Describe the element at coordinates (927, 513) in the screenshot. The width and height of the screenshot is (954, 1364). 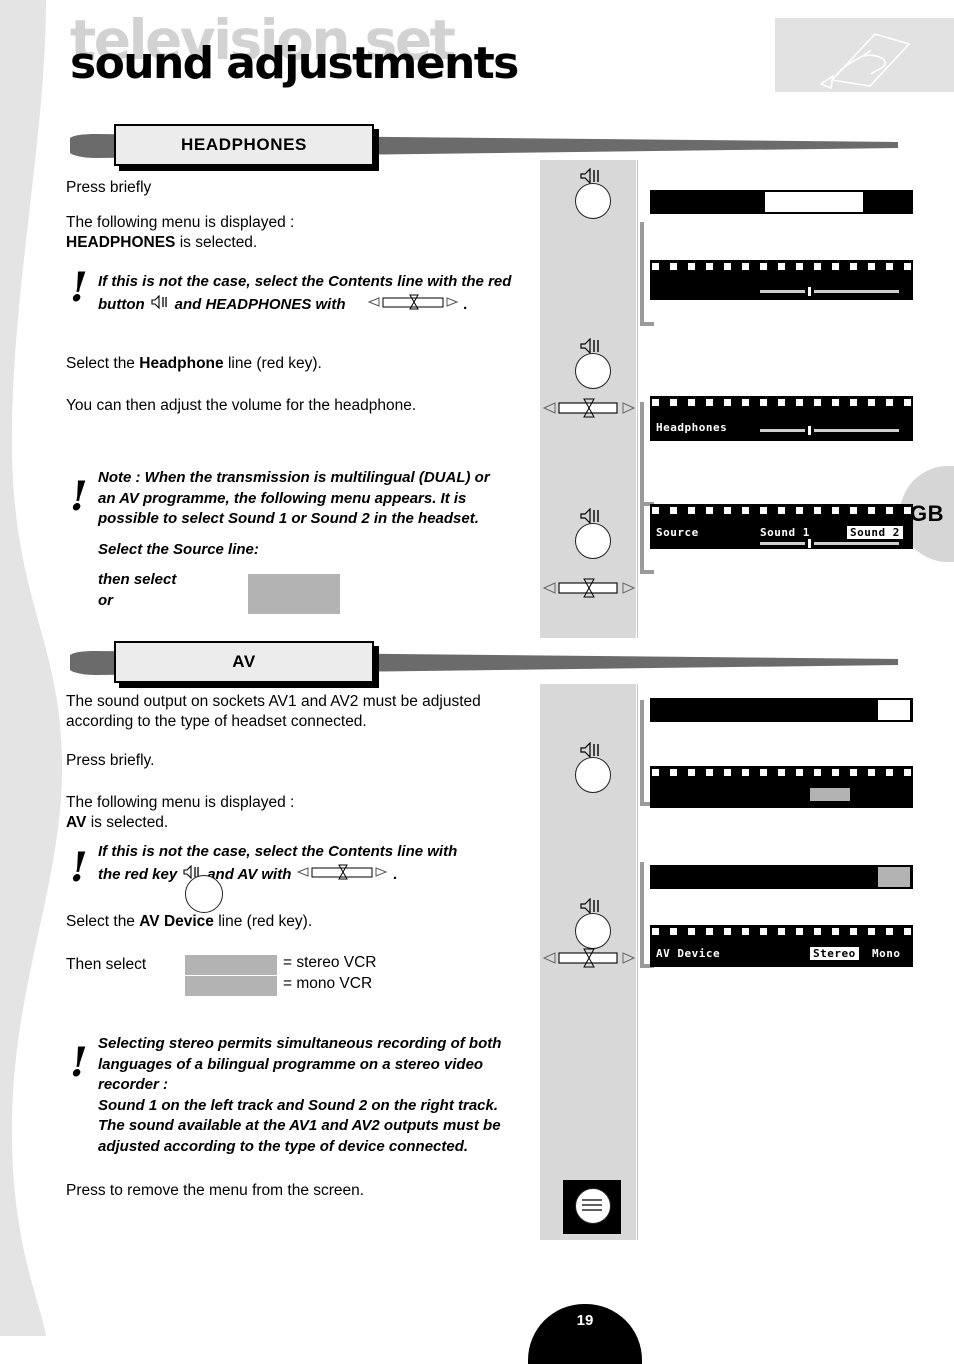
I see `language-tab-label: GB` at that location.